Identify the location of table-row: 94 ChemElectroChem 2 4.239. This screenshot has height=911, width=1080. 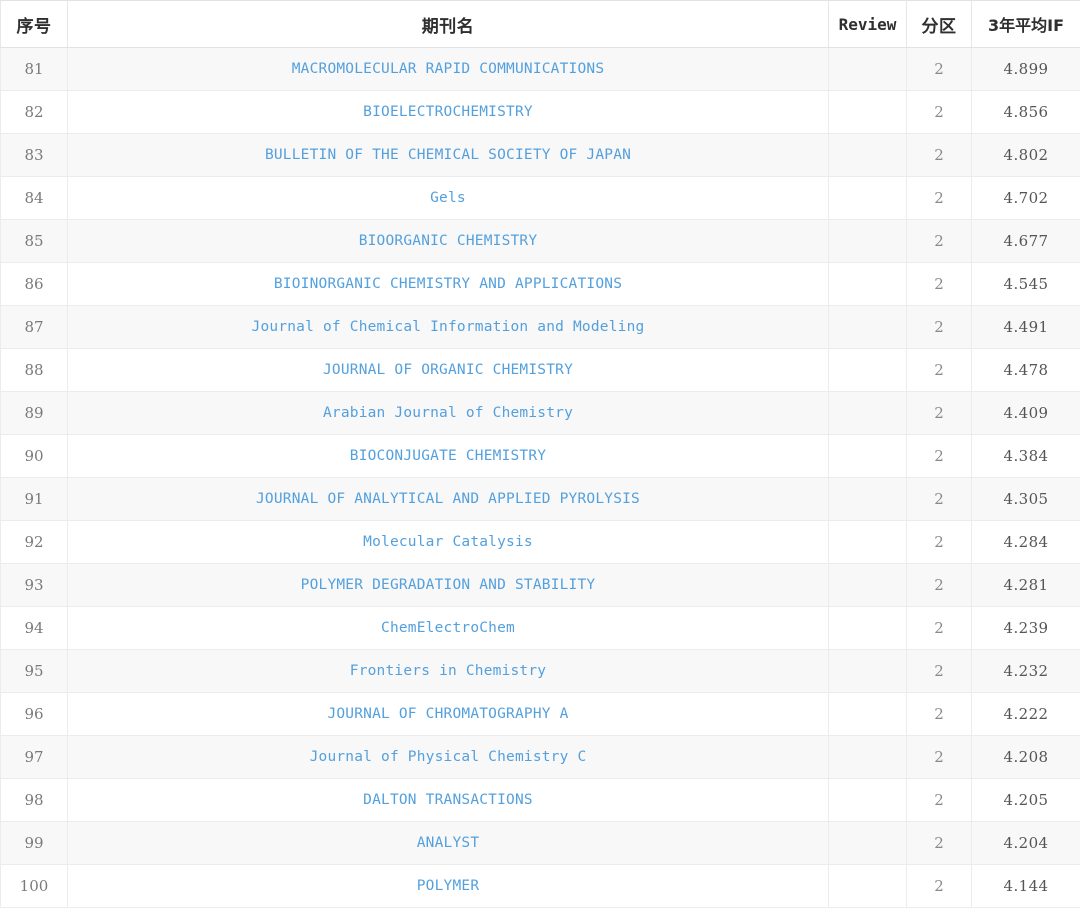
(540, 628).